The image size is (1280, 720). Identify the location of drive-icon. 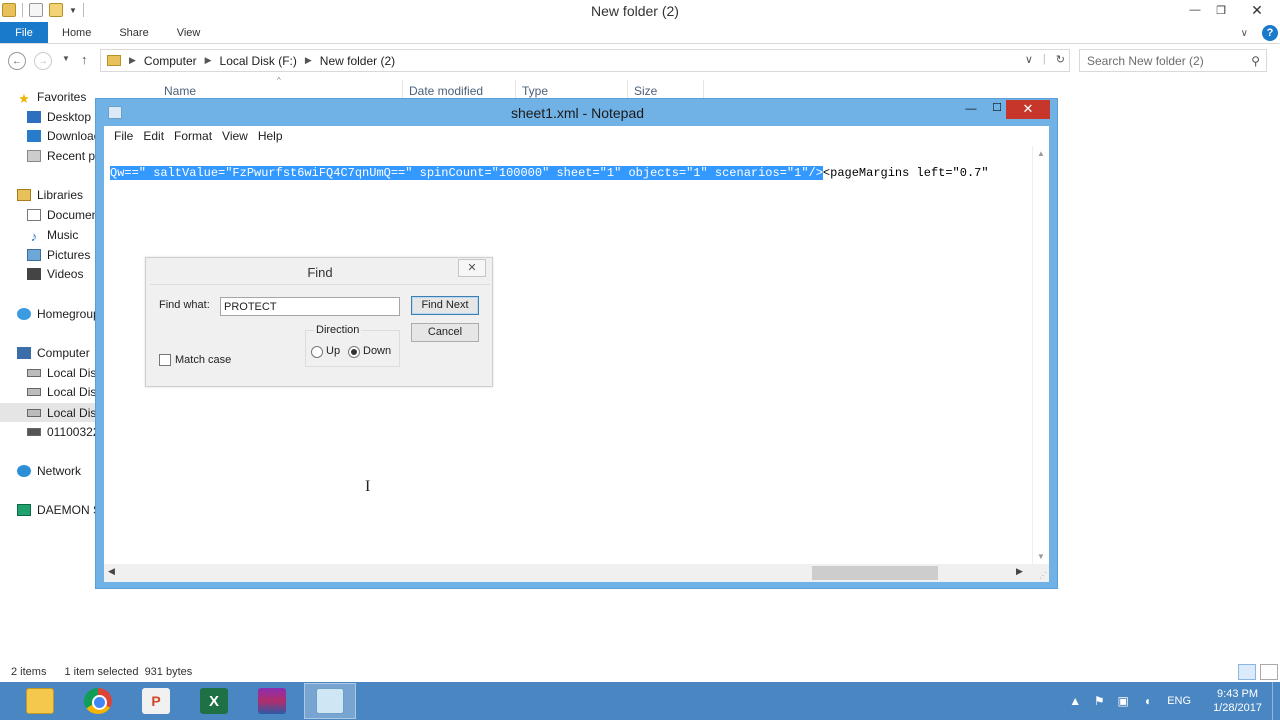
(34, 432).